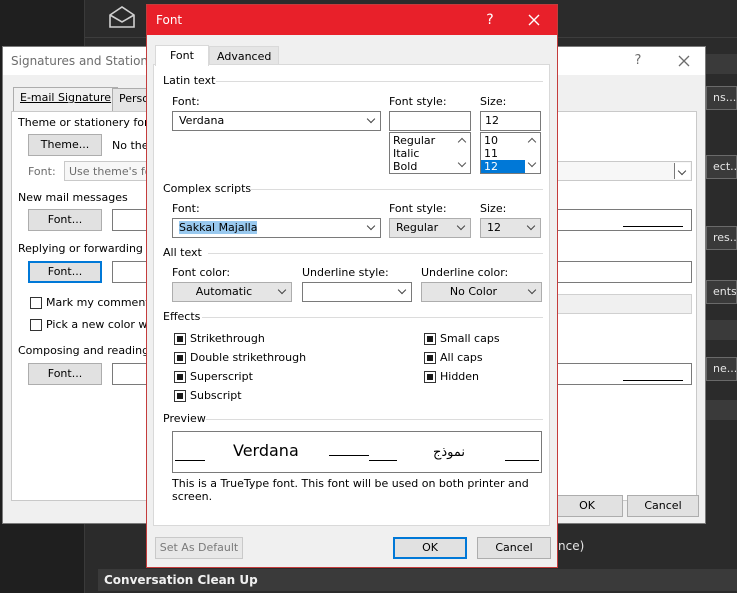 This screenshot has width=737, height=593. I want to click on complex-size-label: Size:, so click(493, 208).